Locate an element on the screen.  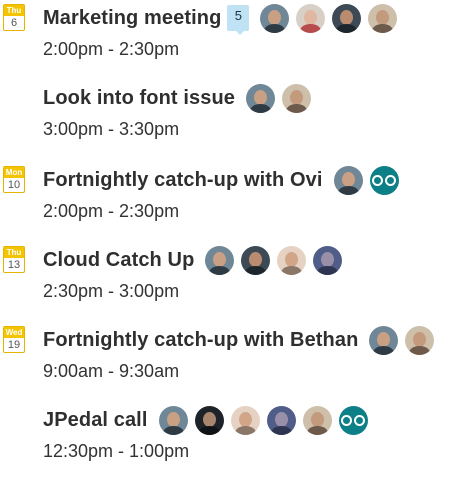
date-badge: Wed 19 is located at coordinates (14, 339).